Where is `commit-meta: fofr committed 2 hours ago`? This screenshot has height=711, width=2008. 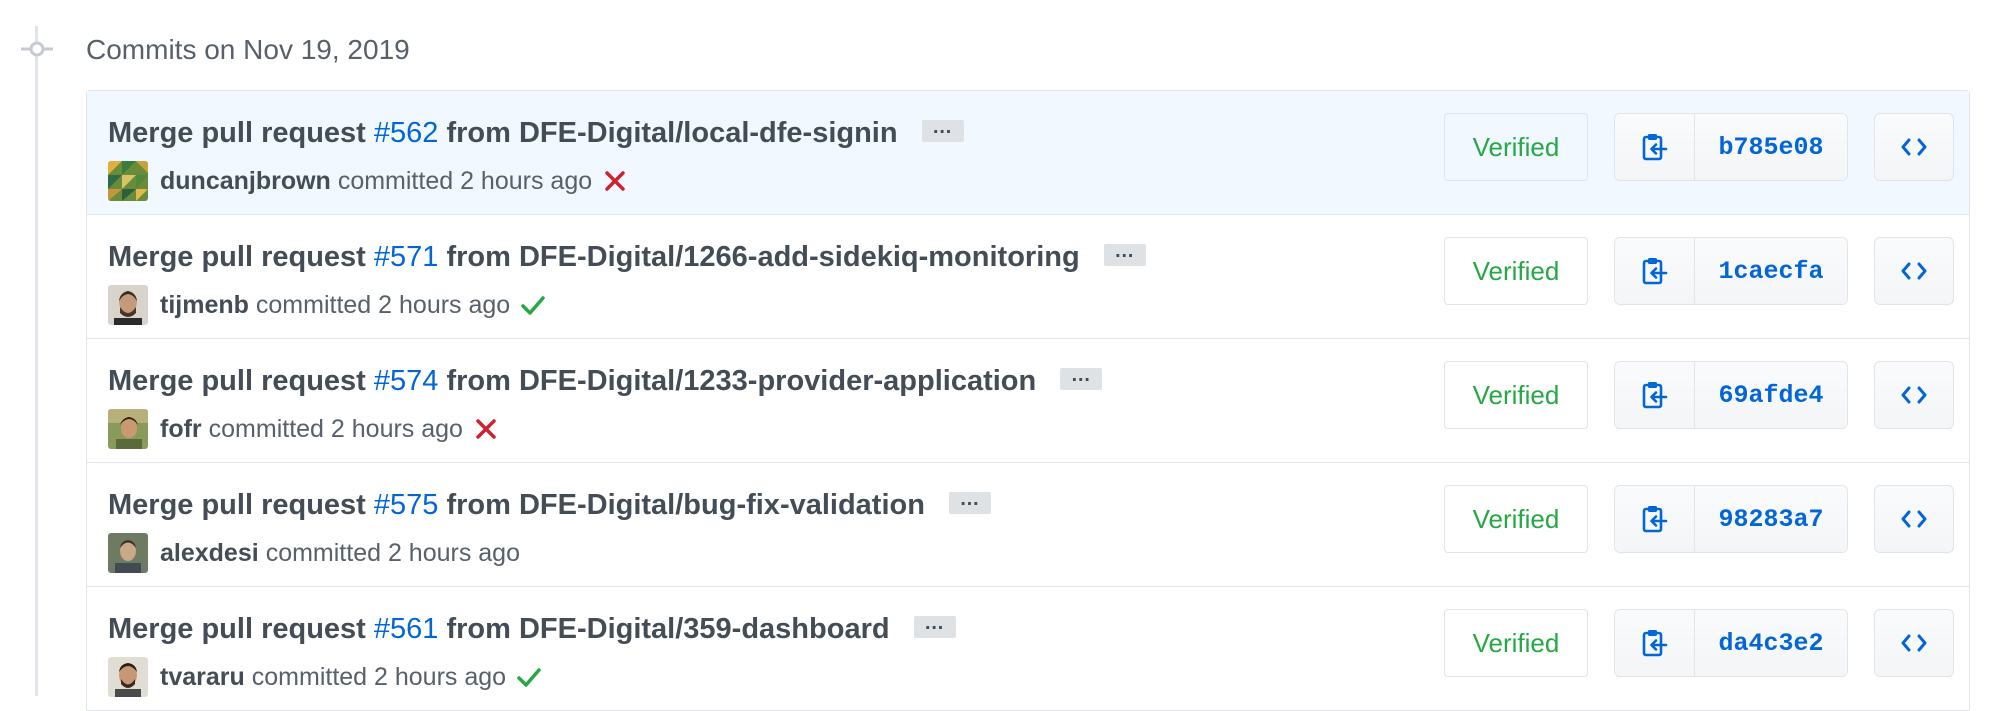
commit-meta: fofr committed 2 hours ago is located at coordinates (303, 429).